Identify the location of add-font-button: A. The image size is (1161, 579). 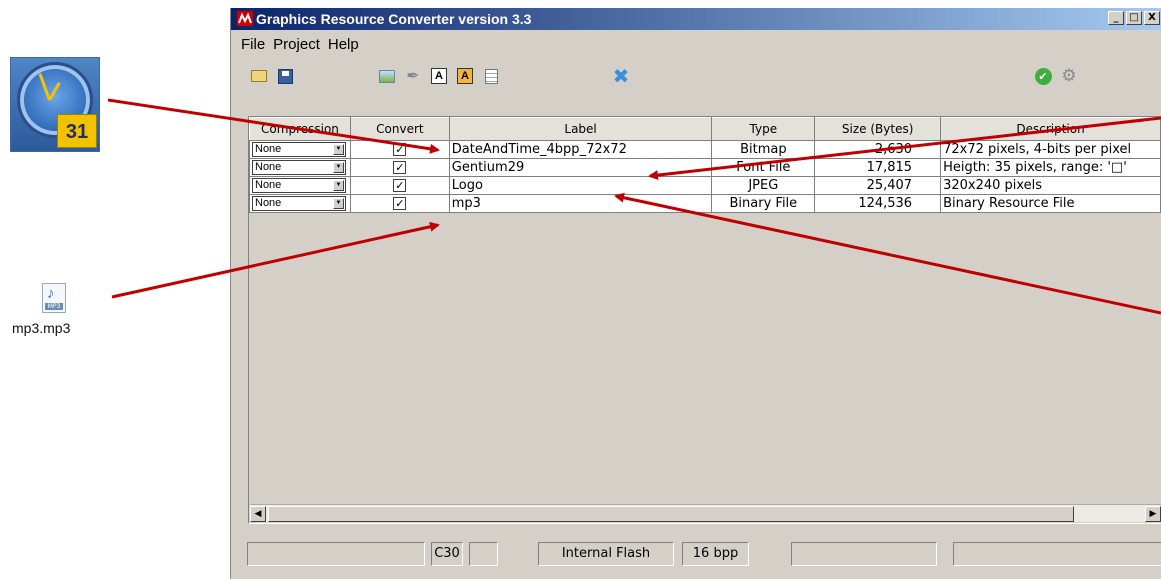
(439, 76).